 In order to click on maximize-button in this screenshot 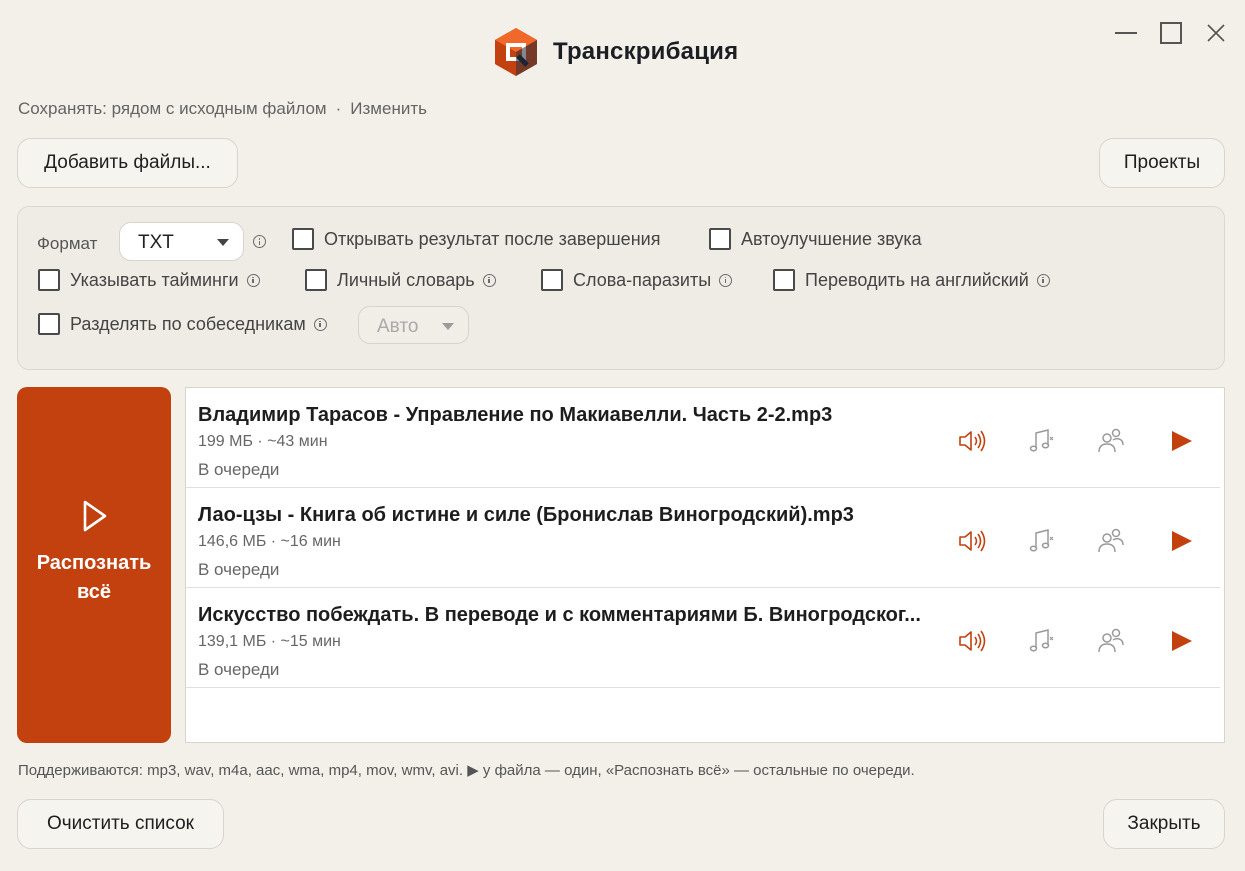, I will do `click(1171, 34)`.